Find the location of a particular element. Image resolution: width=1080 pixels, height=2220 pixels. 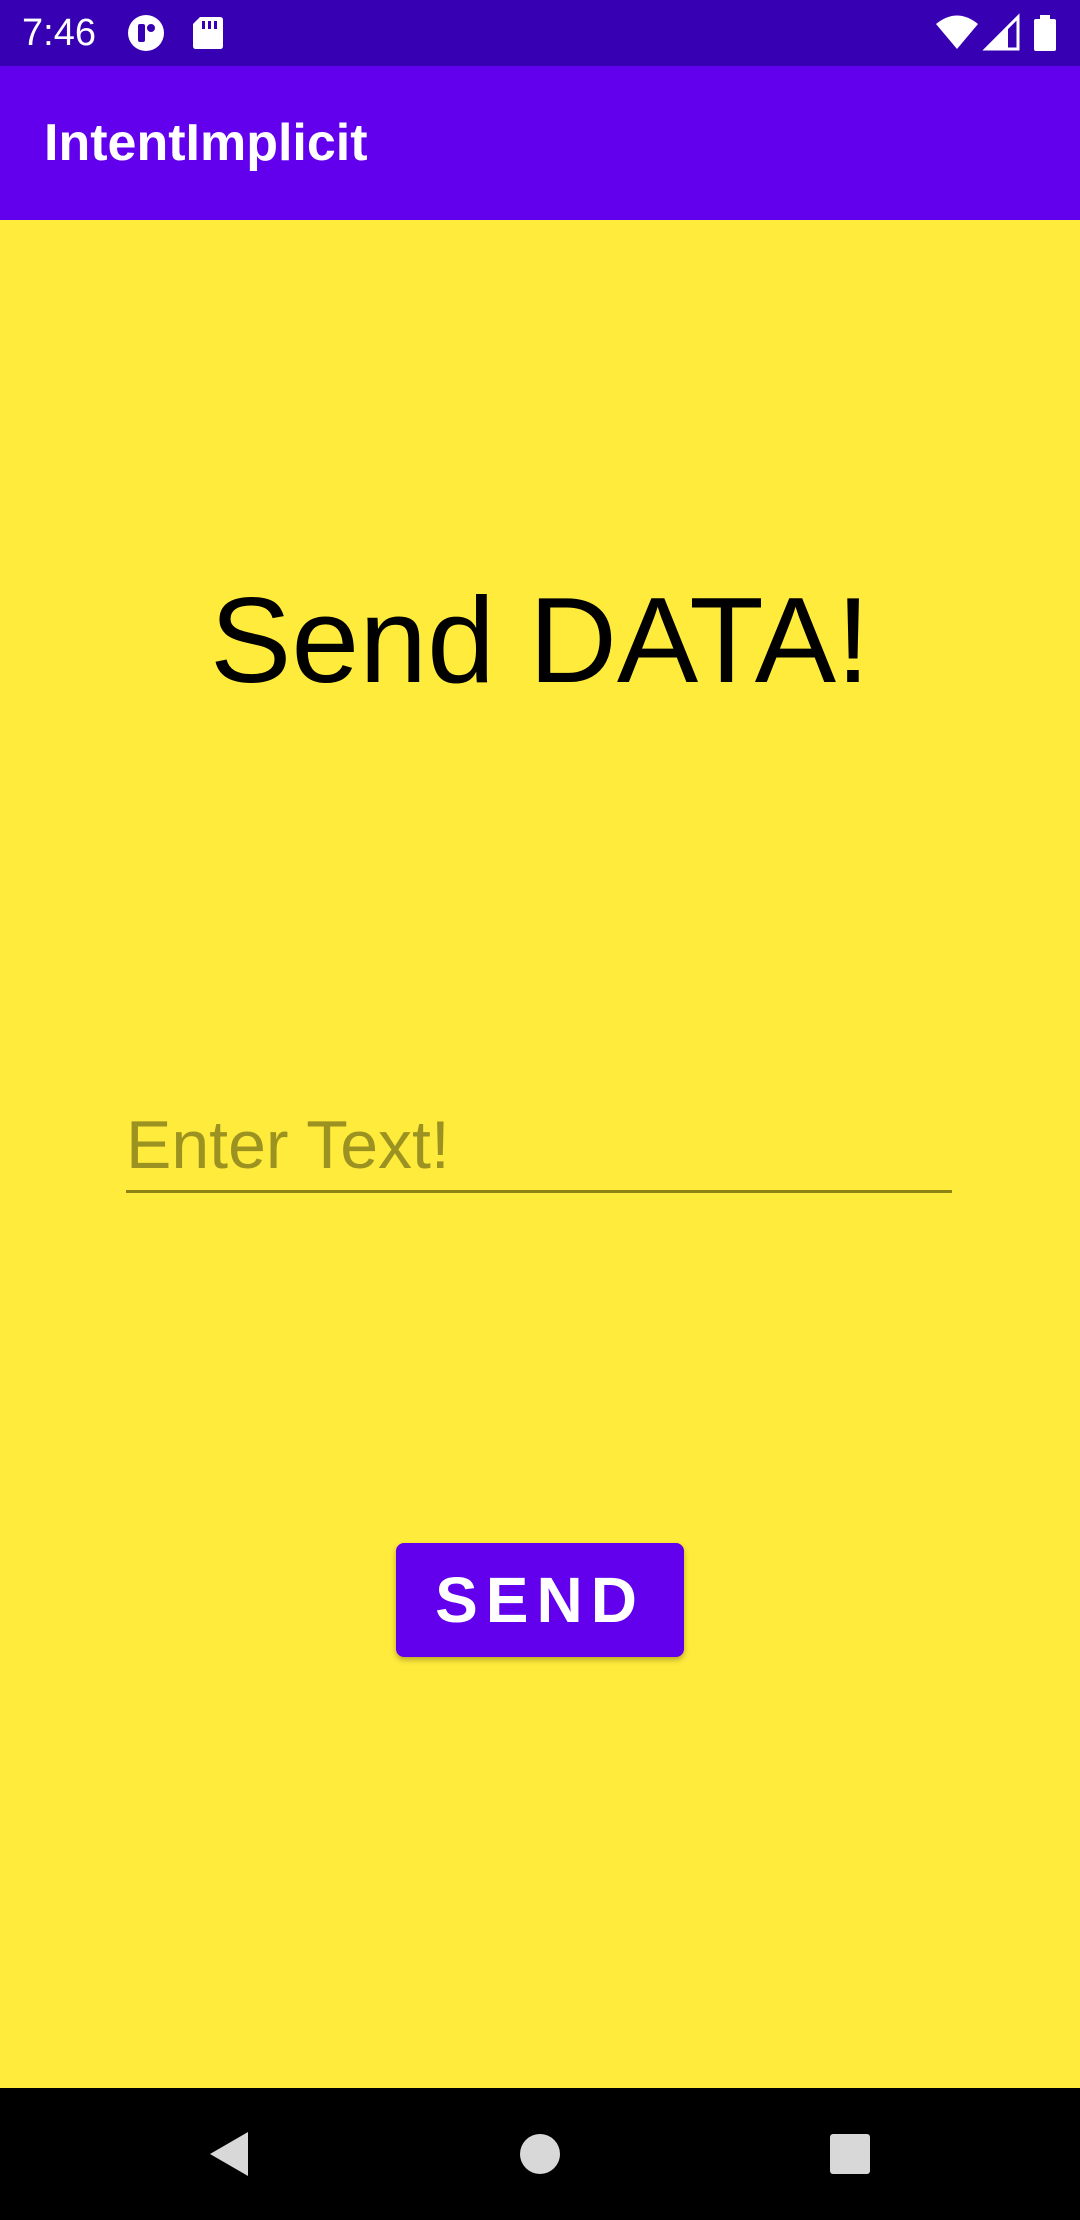

wifi-icon is located at coordinates (957, 32).